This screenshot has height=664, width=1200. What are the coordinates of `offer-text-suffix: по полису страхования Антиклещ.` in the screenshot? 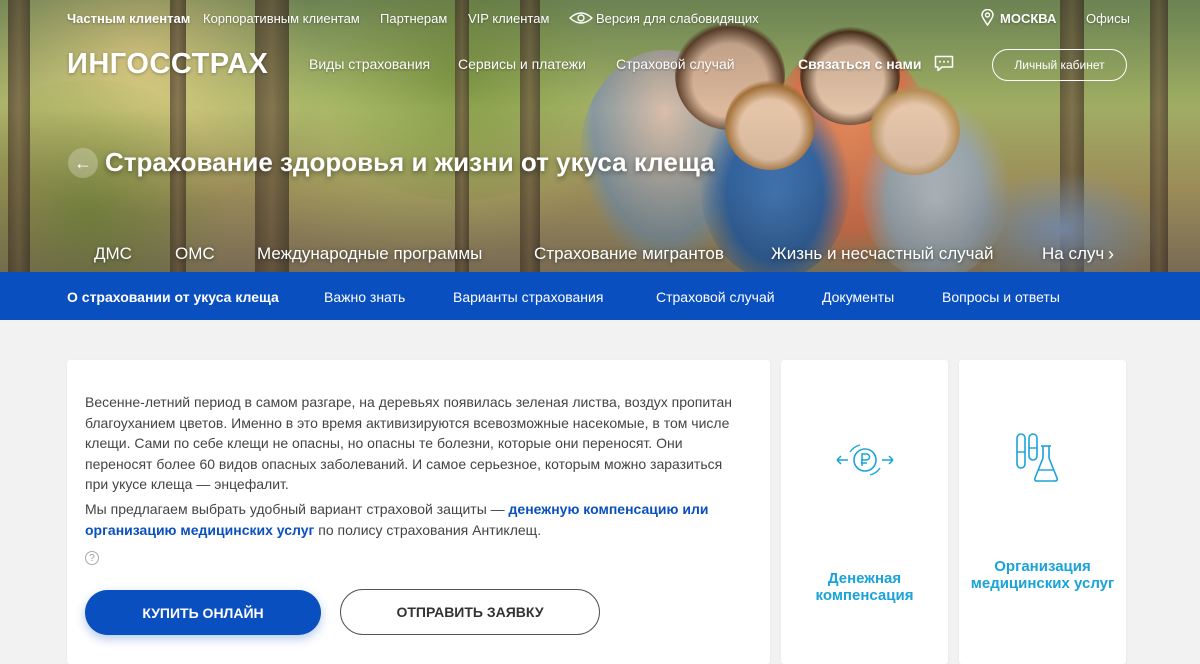 It's located at (428, 529).